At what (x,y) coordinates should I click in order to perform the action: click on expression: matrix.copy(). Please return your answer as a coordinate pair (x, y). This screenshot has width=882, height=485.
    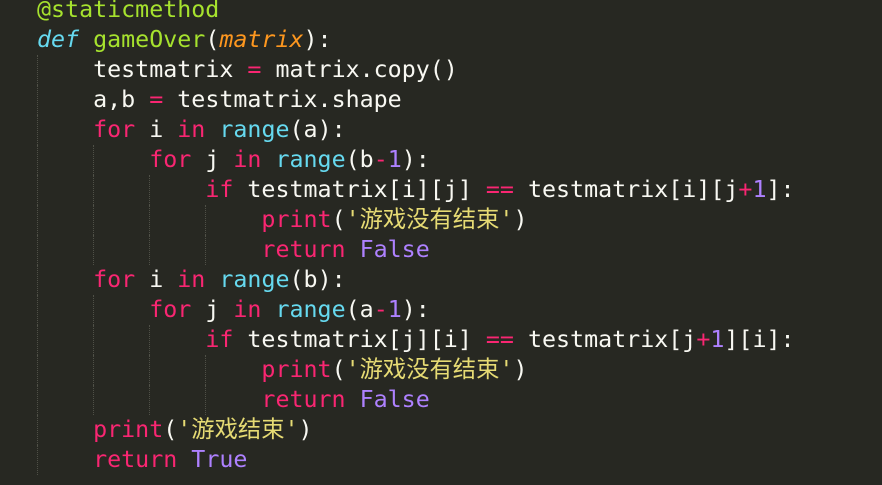
    Looking at the image, I should click on (366, 69).